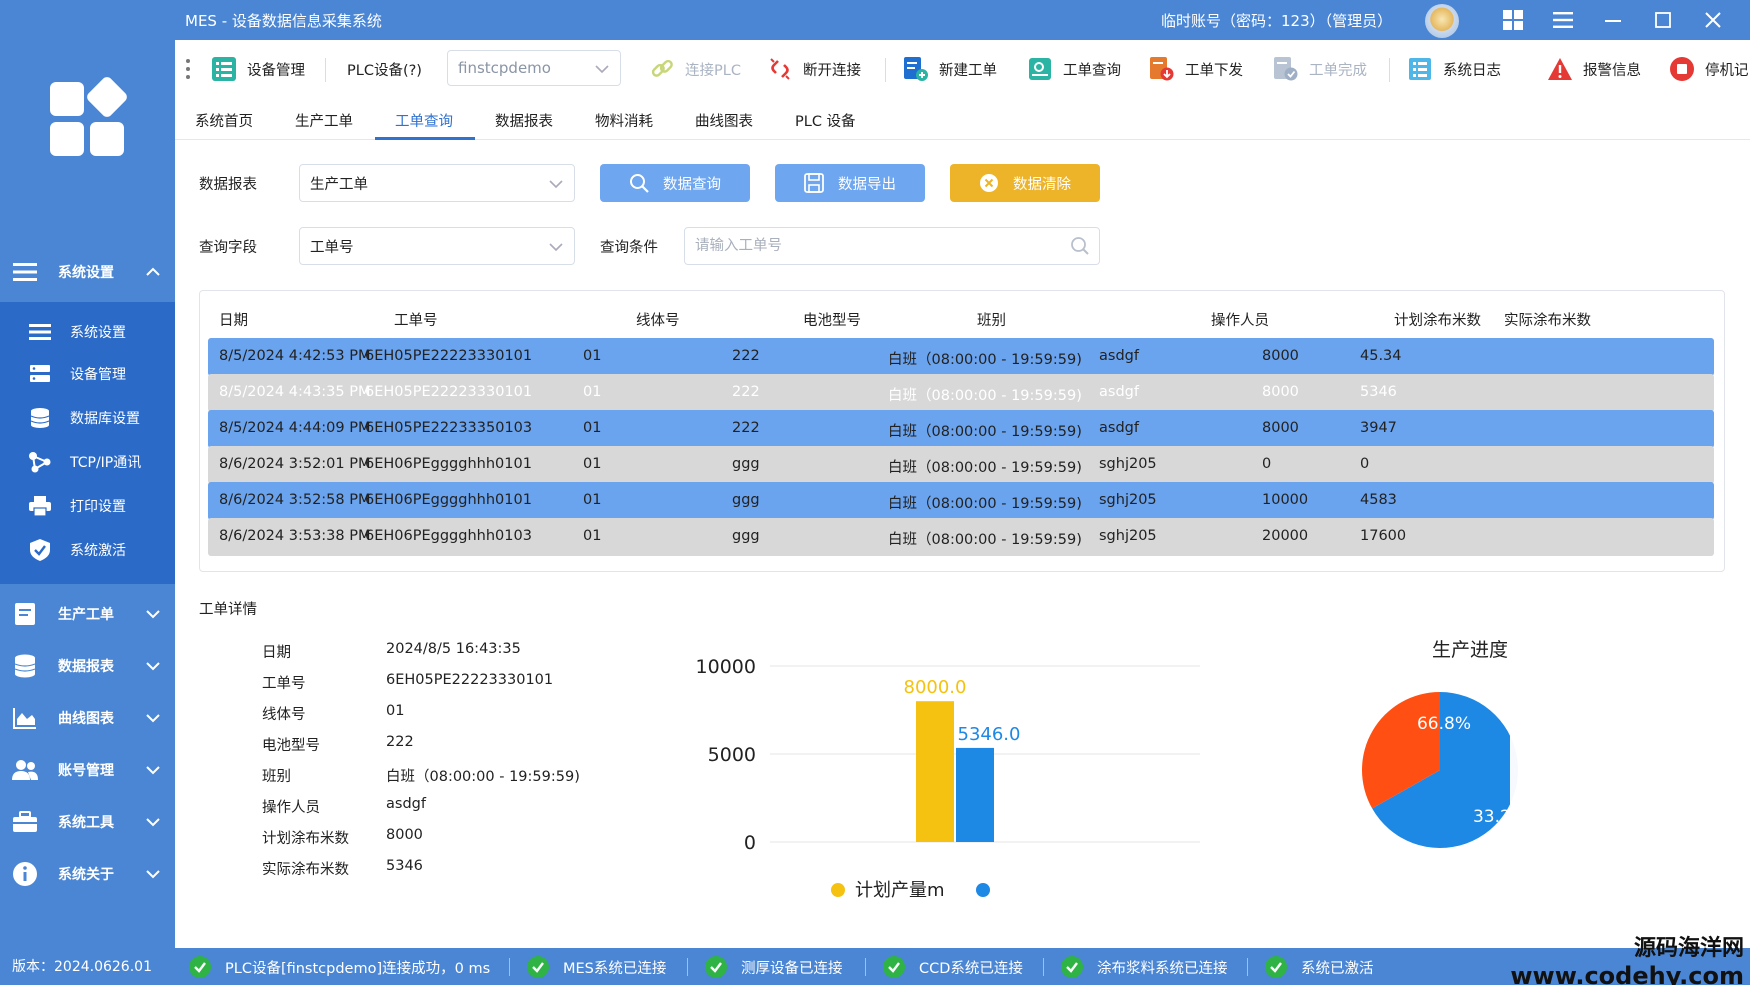  I want to click on column-header-shift: 班别, so click(991, 319).